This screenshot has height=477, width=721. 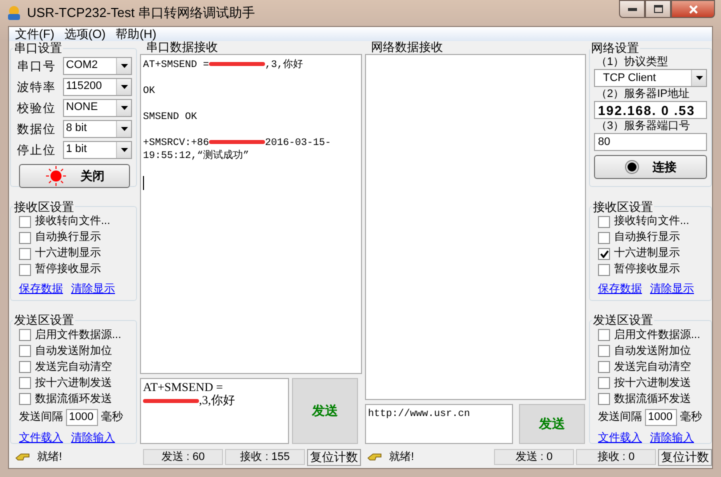 I want to click on dropdown: 8 bit, so click(x=97, y=129).